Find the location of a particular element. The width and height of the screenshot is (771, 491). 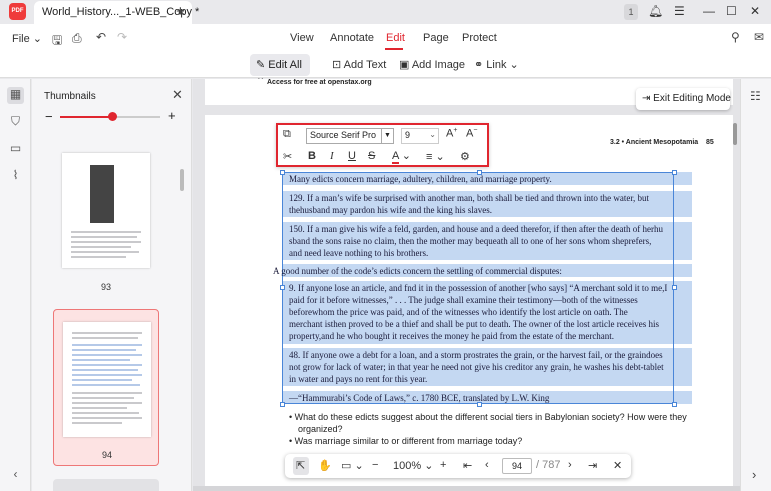

last-page-icon: ⇥ is located at coordinates (592, 465).